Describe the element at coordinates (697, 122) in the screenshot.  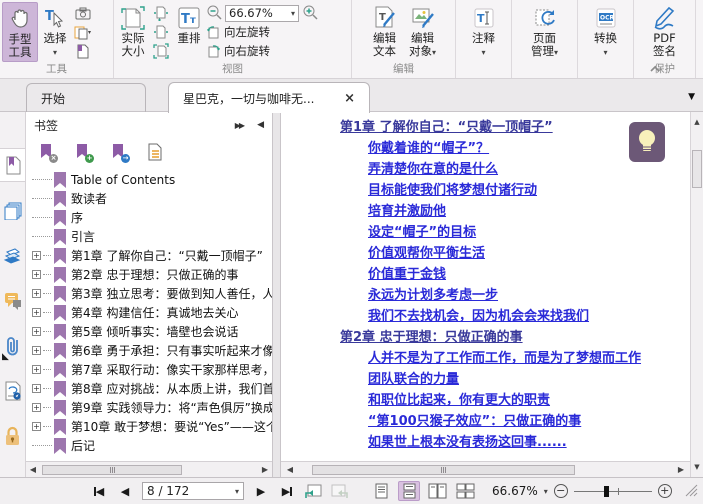
I see `scroll-up-icon: ▲` at that location.